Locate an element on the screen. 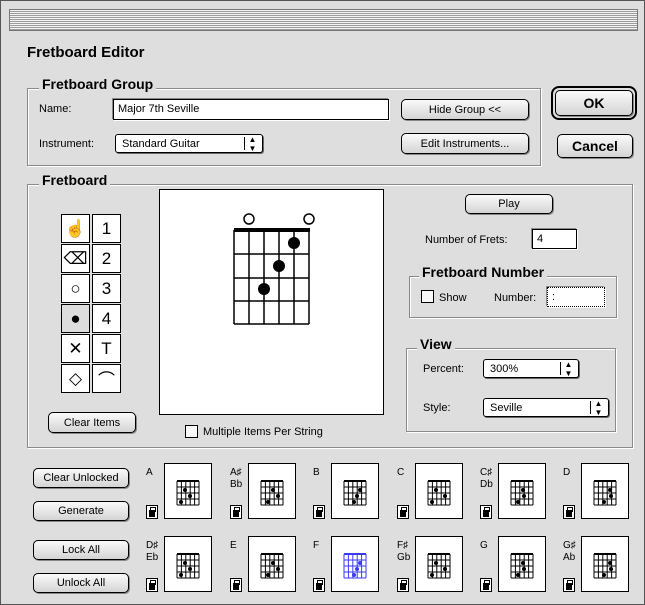 This screenshot has height=605, width=645. key-label: C is located at coordinates (401, 472).